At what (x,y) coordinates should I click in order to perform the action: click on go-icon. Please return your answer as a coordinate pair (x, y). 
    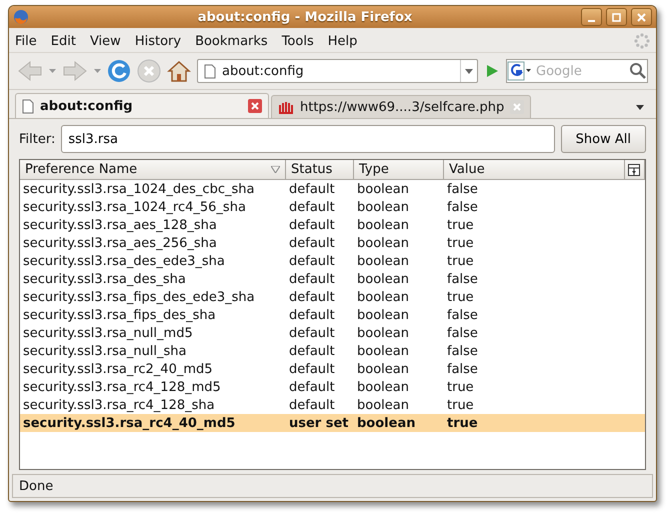
    Looking at the image, I should click on (492, 71).